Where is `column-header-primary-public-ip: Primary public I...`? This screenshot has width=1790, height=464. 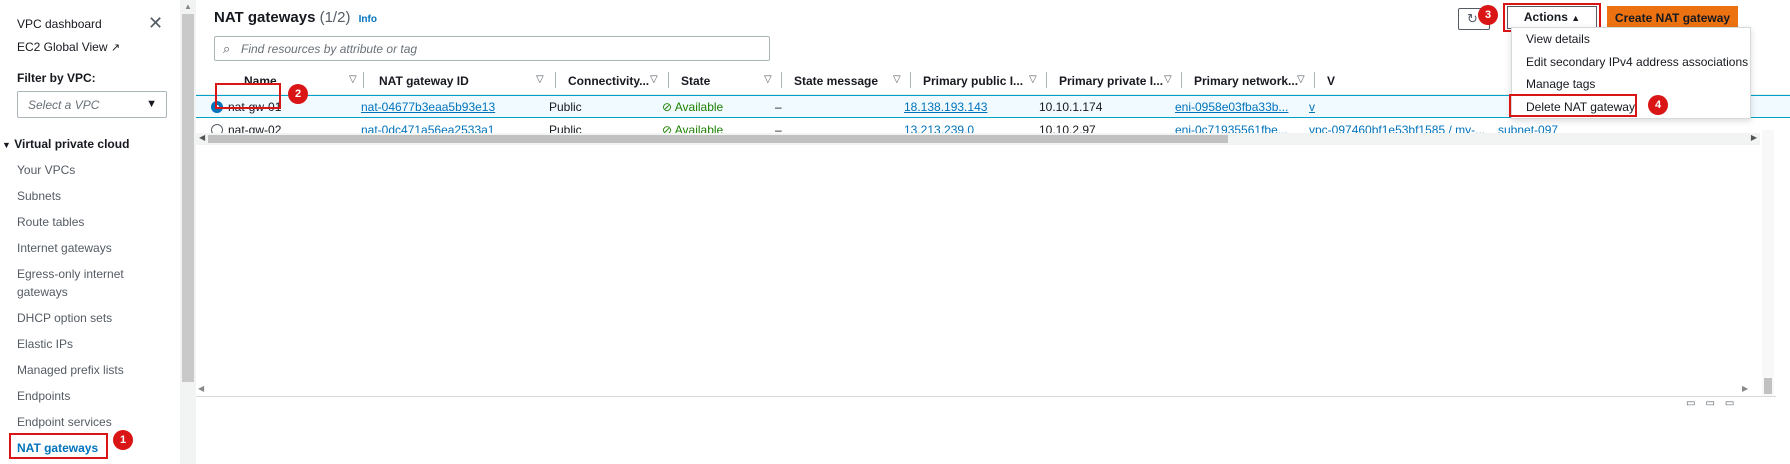 column-header-primary-public-ip: Primary public I... is located at coordinates (973, 81).